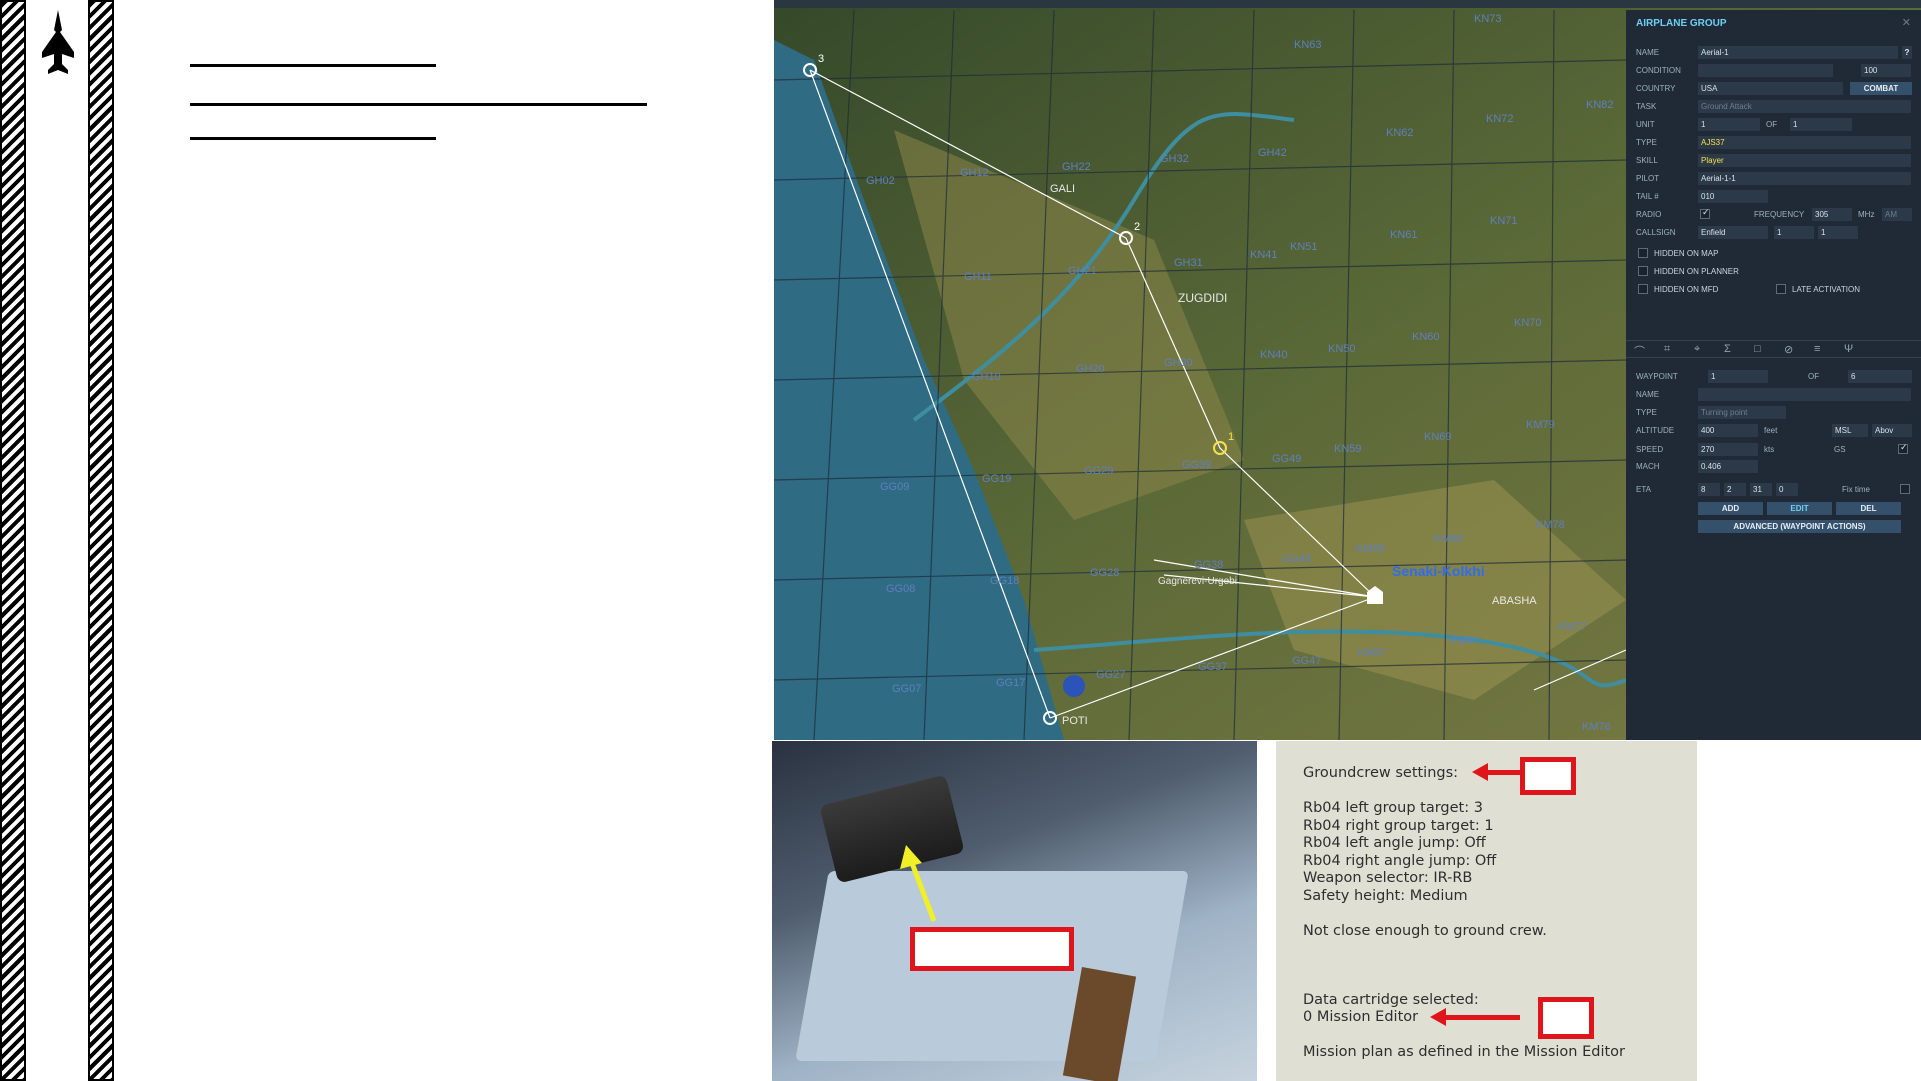  Describe the element at coordinates (1385, 896) in the screenshot. I see `setting-line: Safety height: Medium` at that location.